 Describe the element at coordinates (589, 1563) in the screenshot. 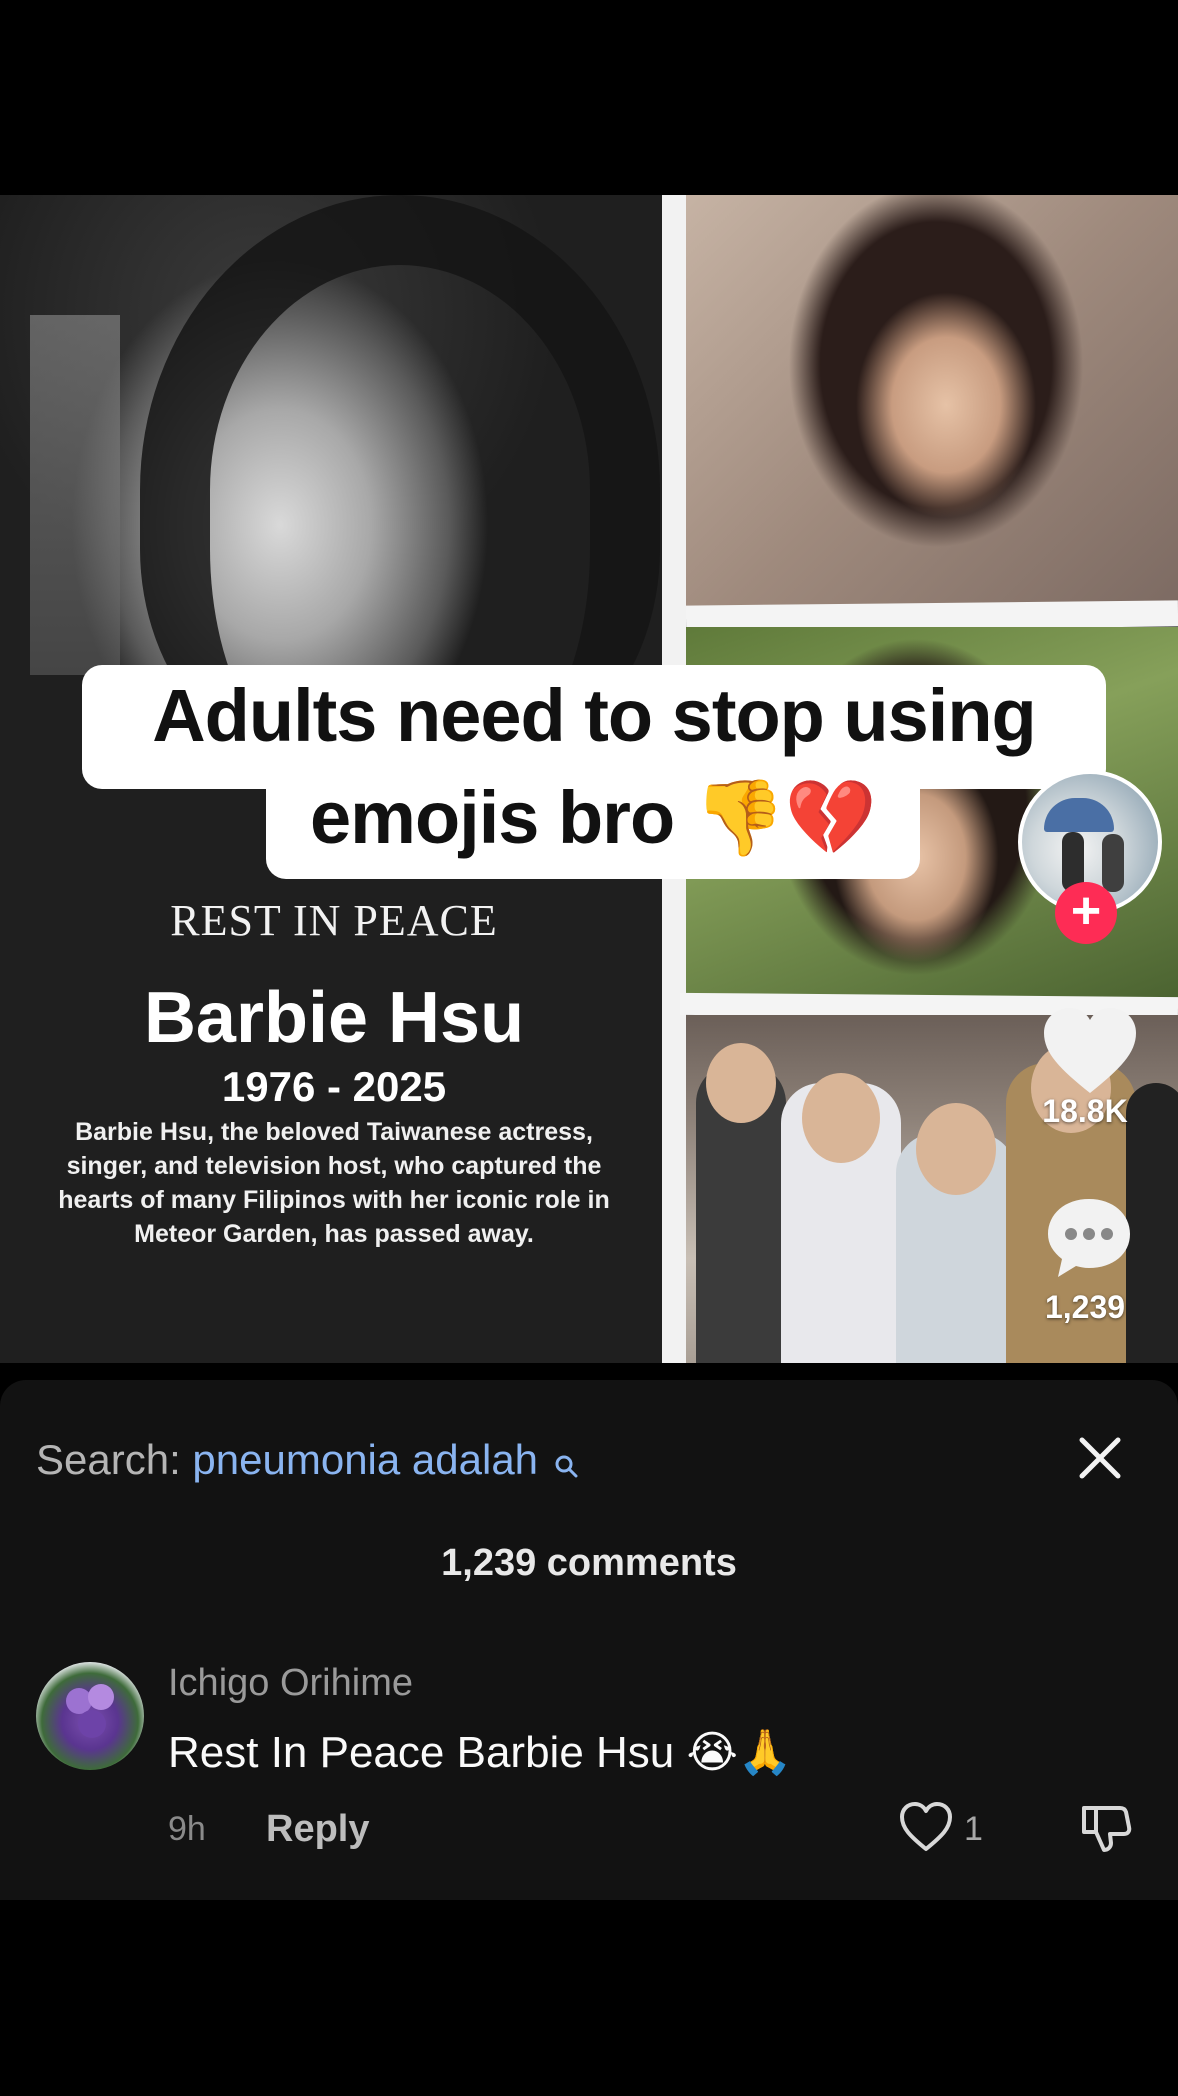

I see `comments-title: 1,239 comments` at that location.